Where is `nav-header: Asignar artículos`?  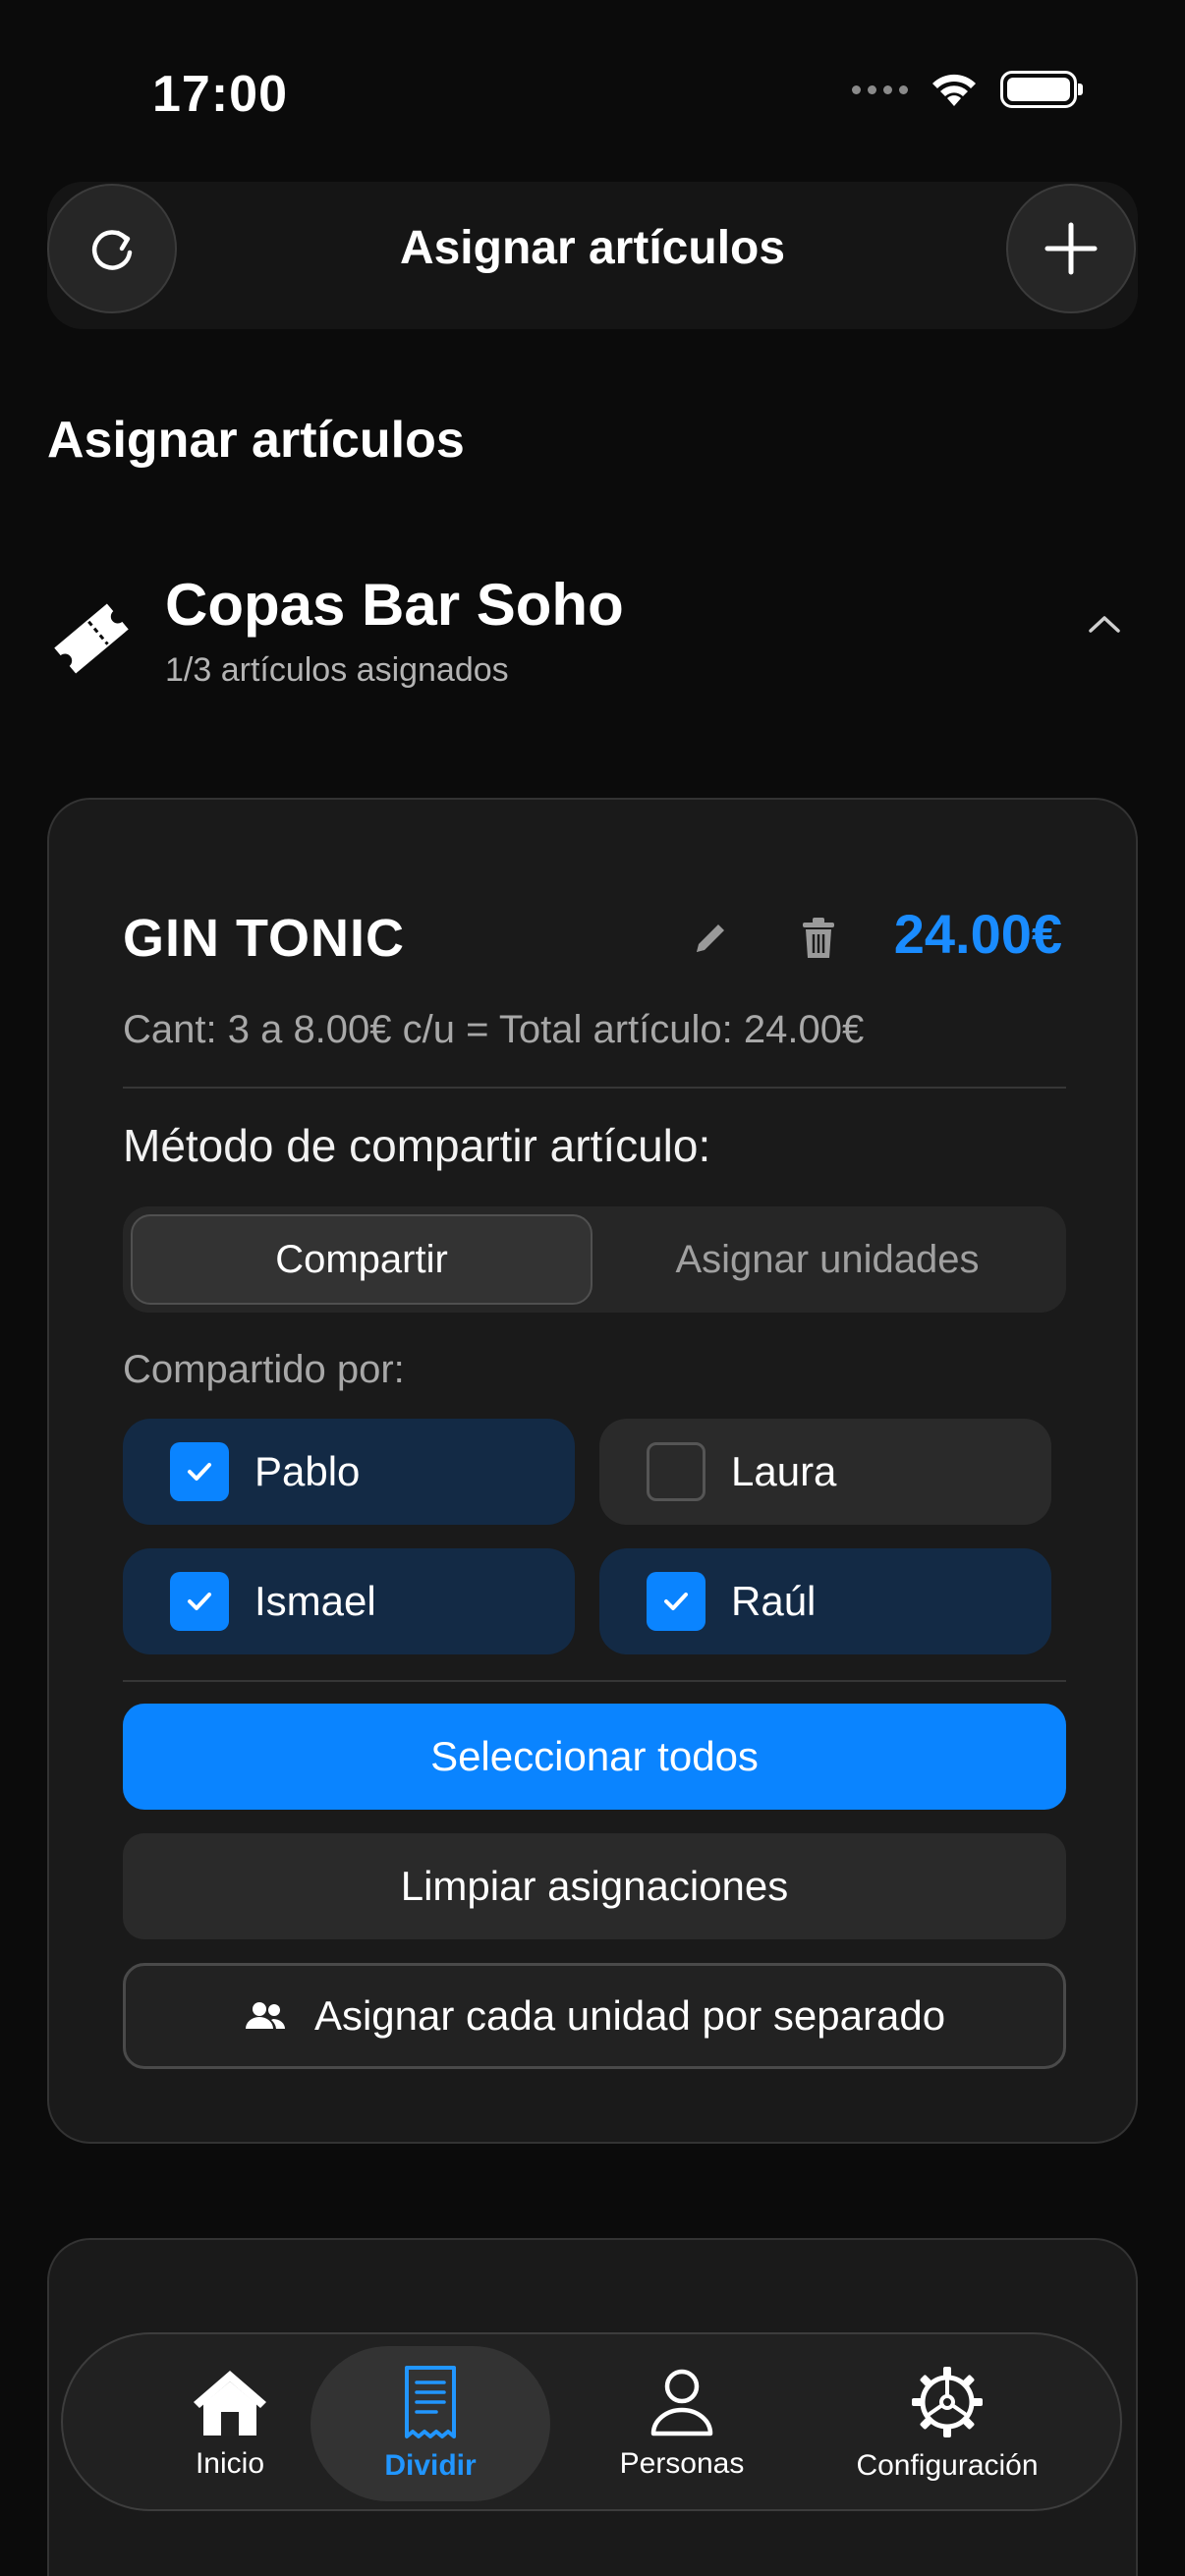
nav-header: Asignar artículos is located at coordinates (592, 255).